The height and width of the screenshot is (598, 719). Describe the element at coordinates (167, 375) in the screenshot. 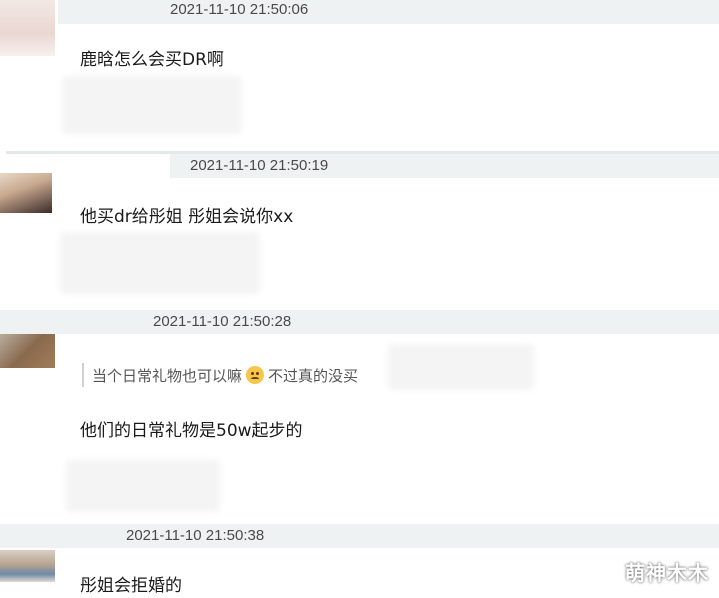

I see `quote-text: 当个日常礼物也可以嘛` at that location.